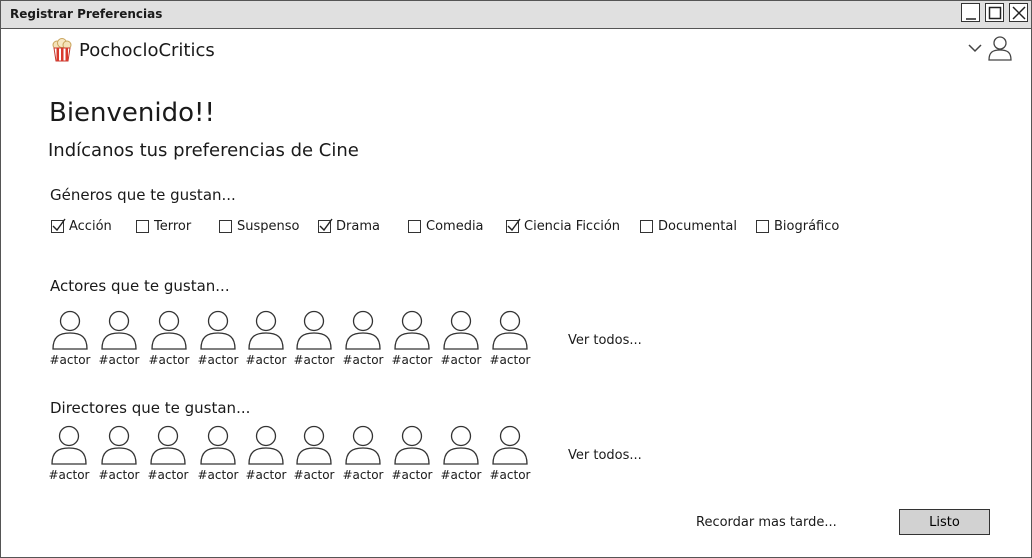  Describe the element at coordinates (797, 226) in the screenshot. I see `genre-option: Biográfico` at that location.